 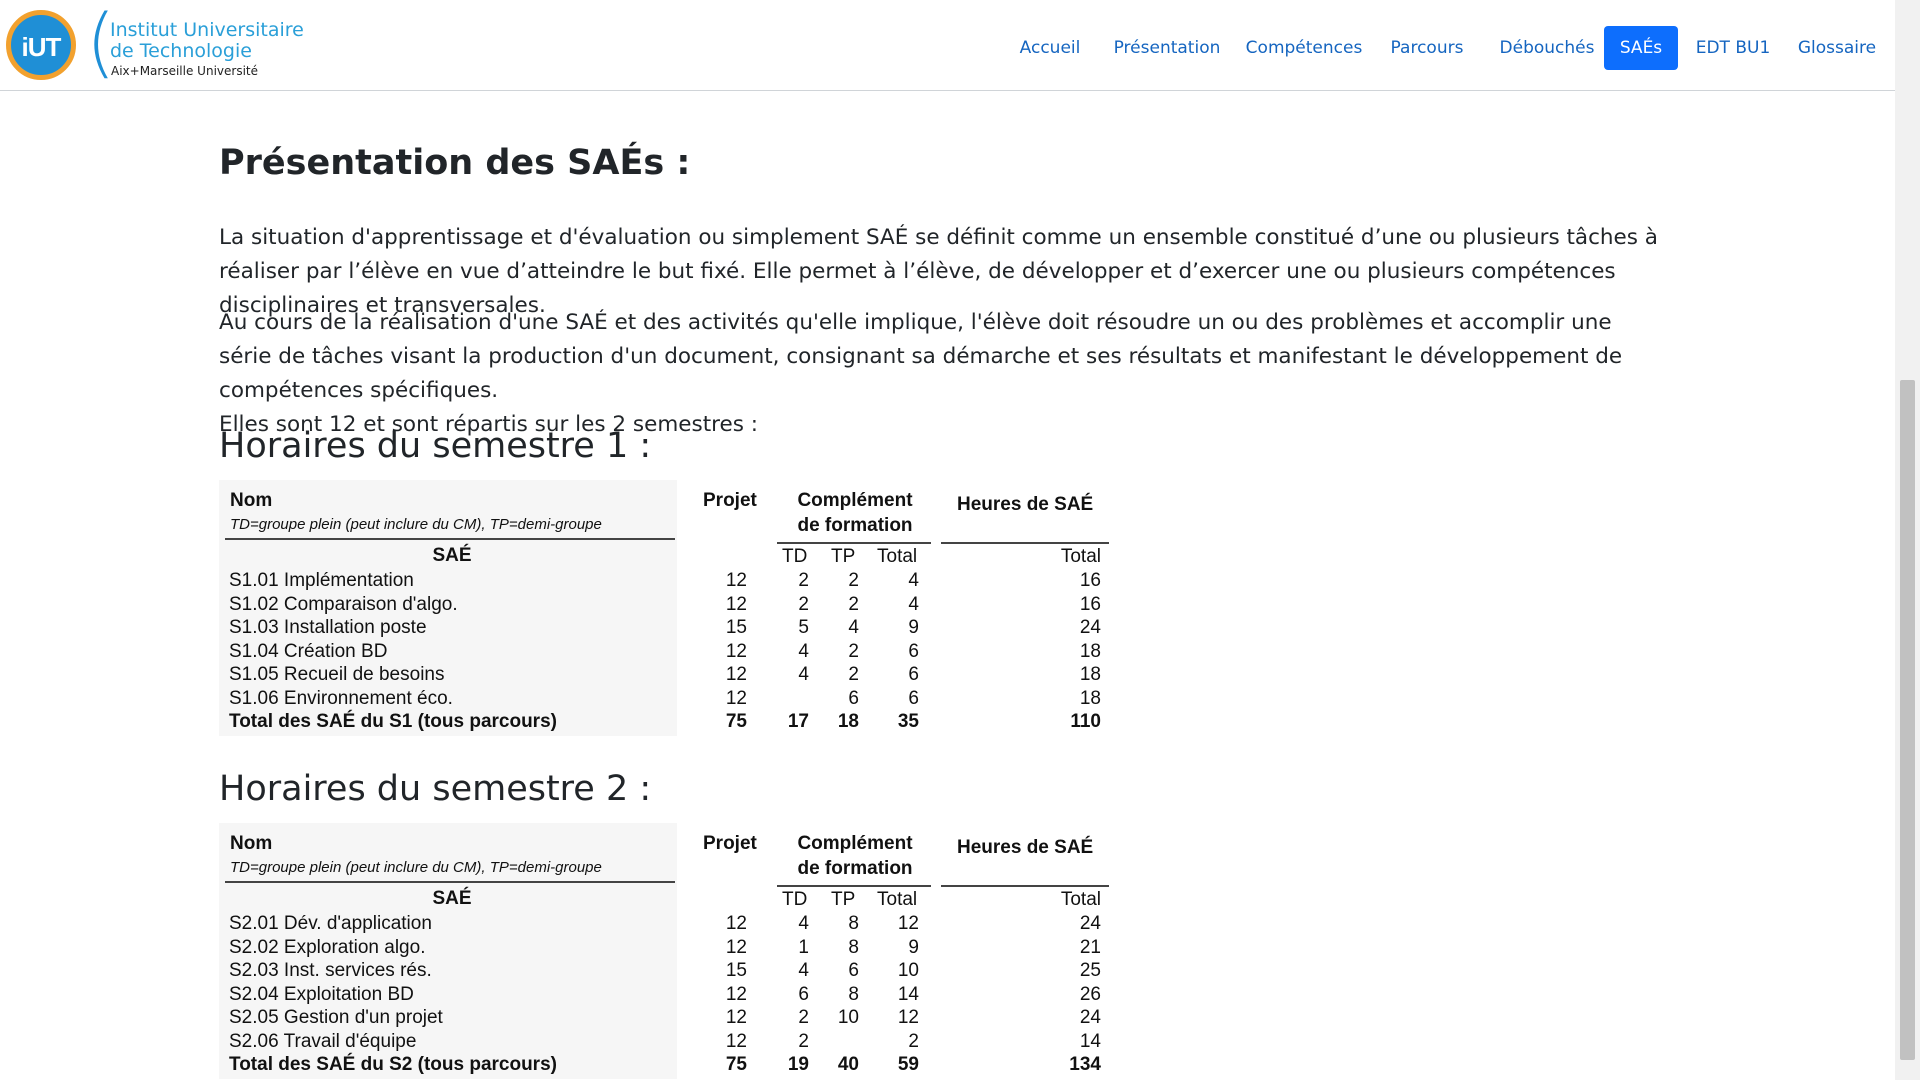 I want to click on table-cell-td: 1, so click(x=803, y=947).